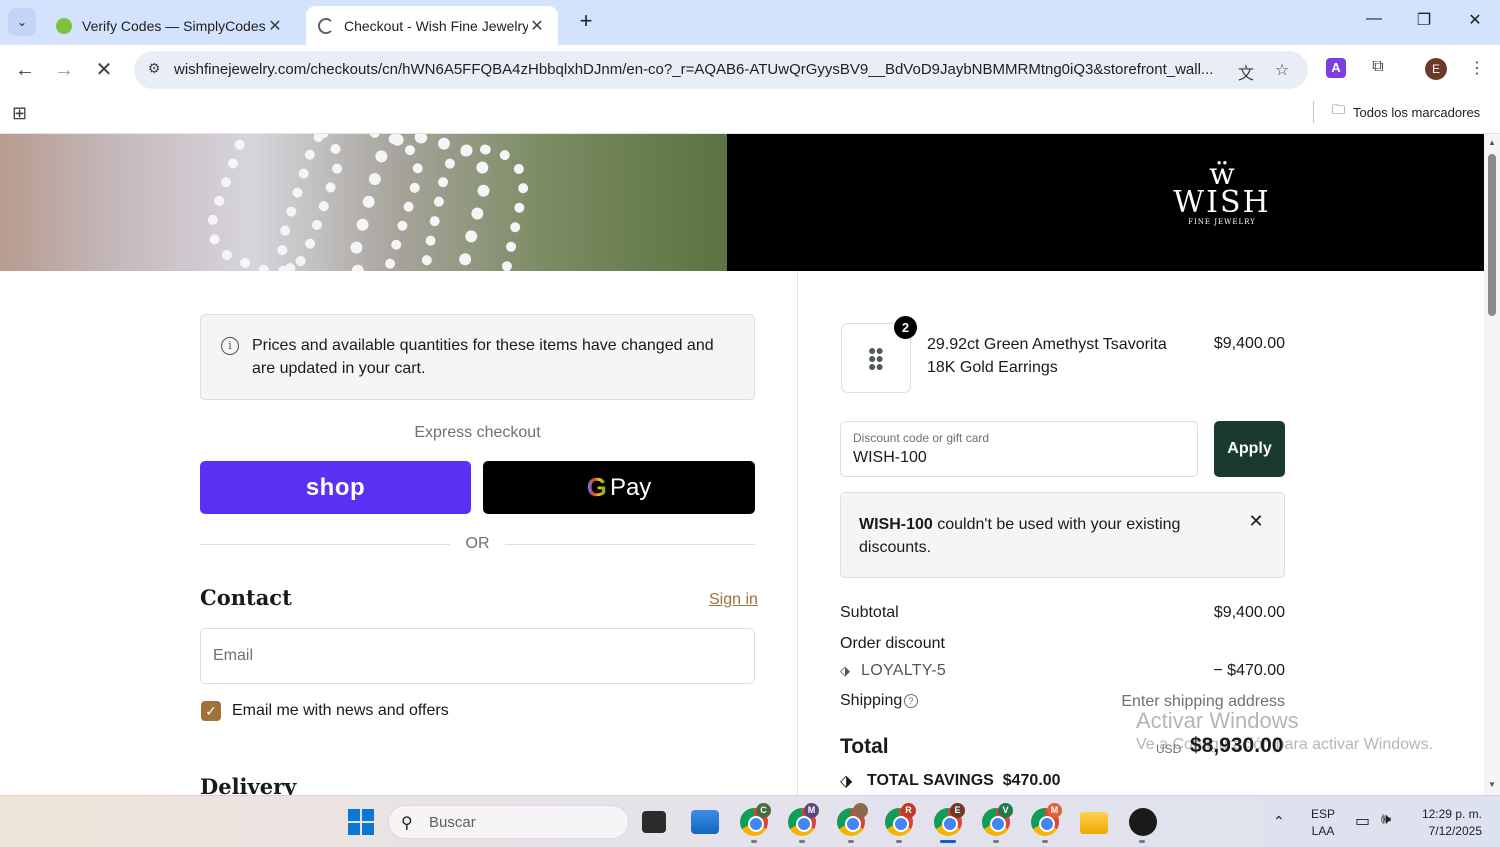 This screenshot has height=847, width=1500. Describe the element at coordinates (1031, 780) in the screenshot. I see `savings-value: $470.00` at that location.